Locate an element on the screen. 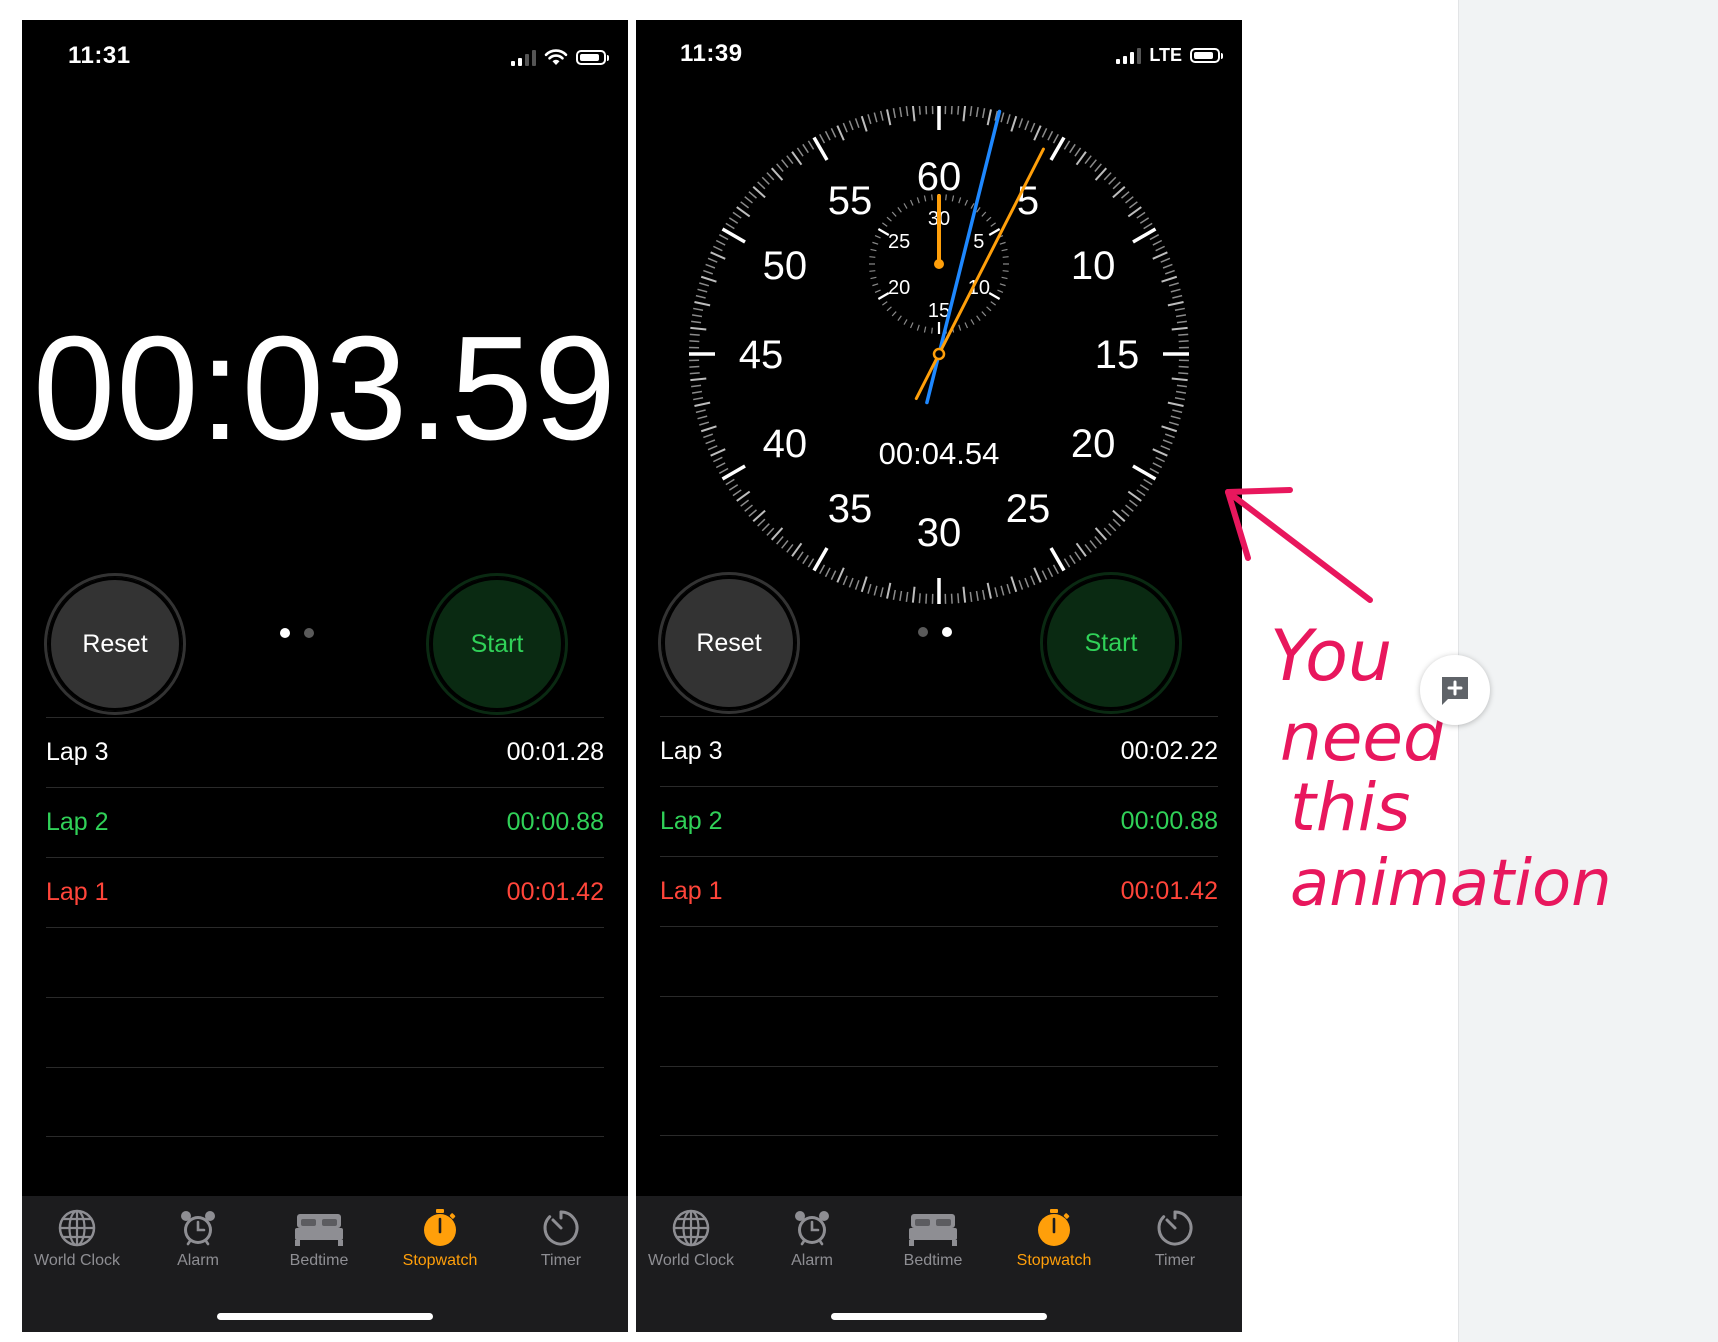 This screenshot has width=1718, height=1342. reset-button-label: Reset is located at coordinates (115, 643).